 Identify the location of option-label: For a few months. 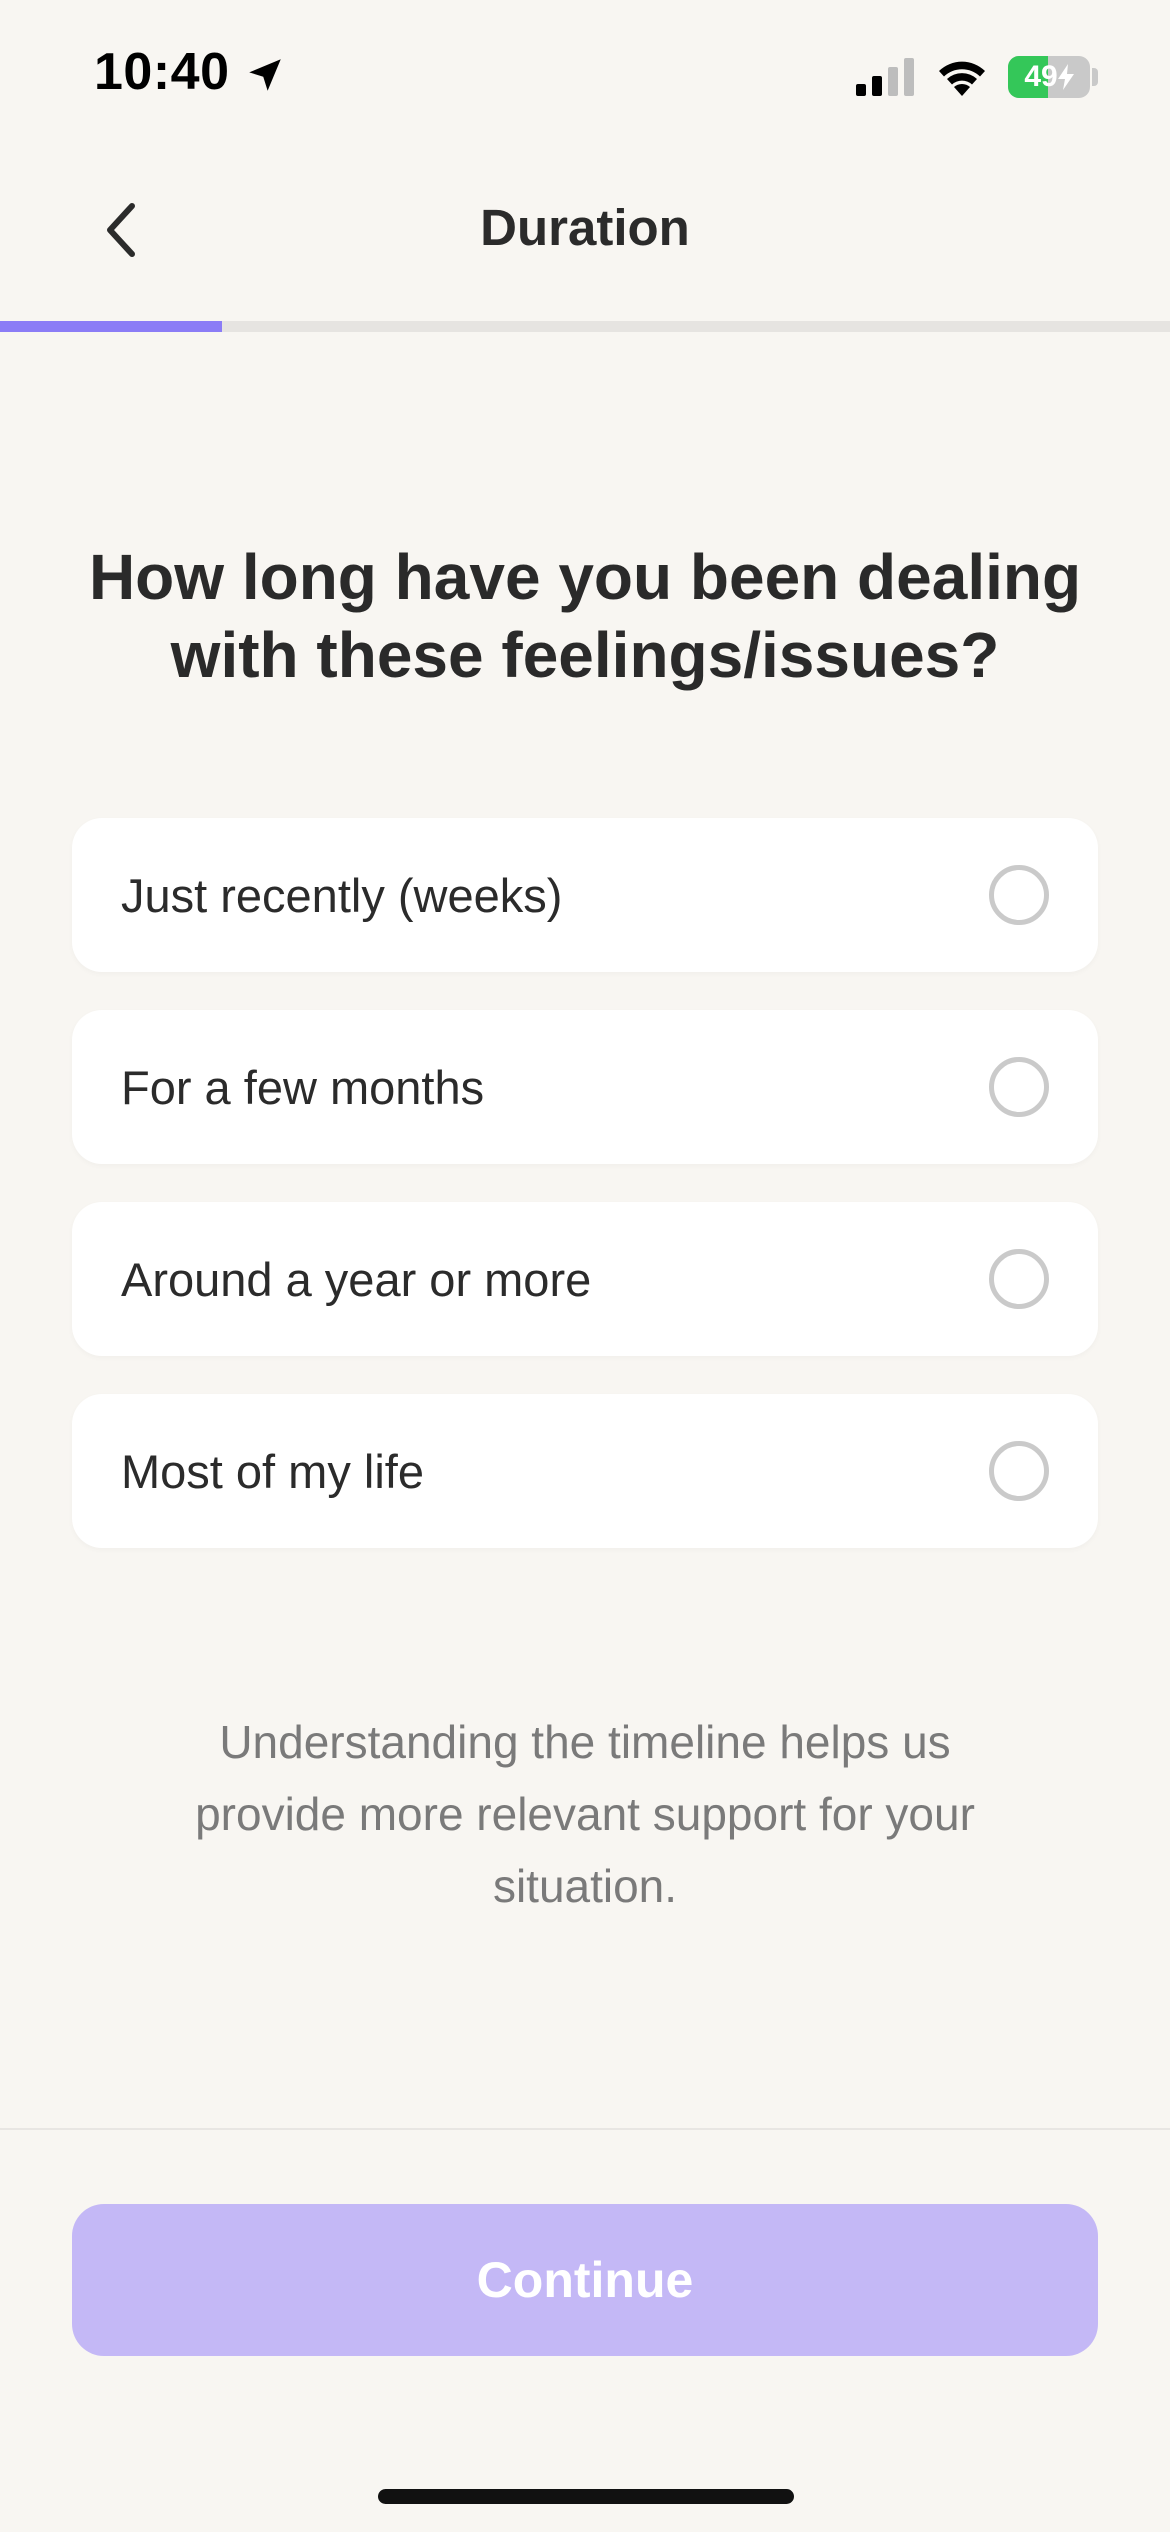
(303, 1087).